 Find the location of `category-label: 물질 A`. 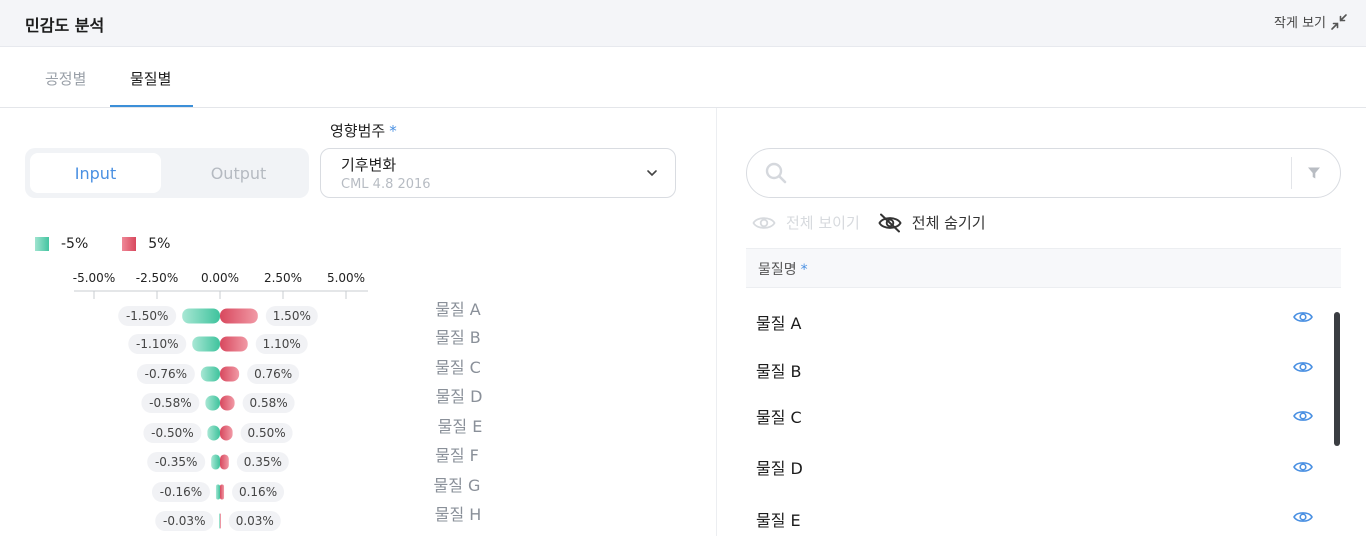

category-label: 물질 A is located at coordinates (458, 309).